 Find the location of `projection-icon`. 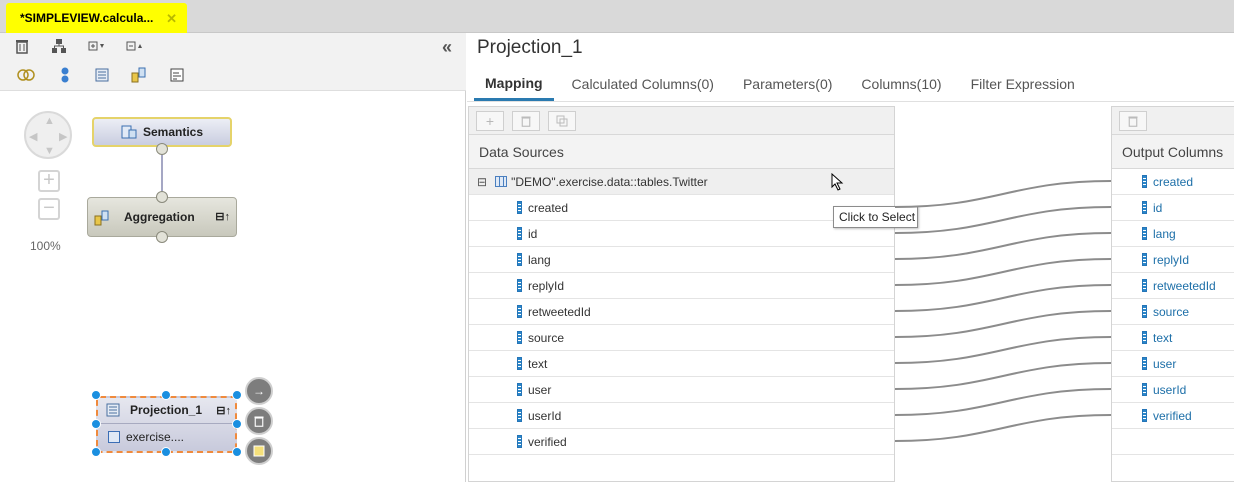

projection-icon is located at coordinates (102, 75).